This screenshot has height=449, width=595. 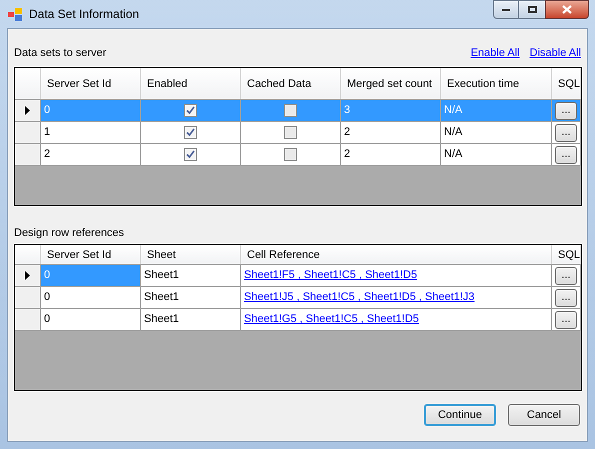 I want to click on link: Enable All, so click(x=495, y=53).